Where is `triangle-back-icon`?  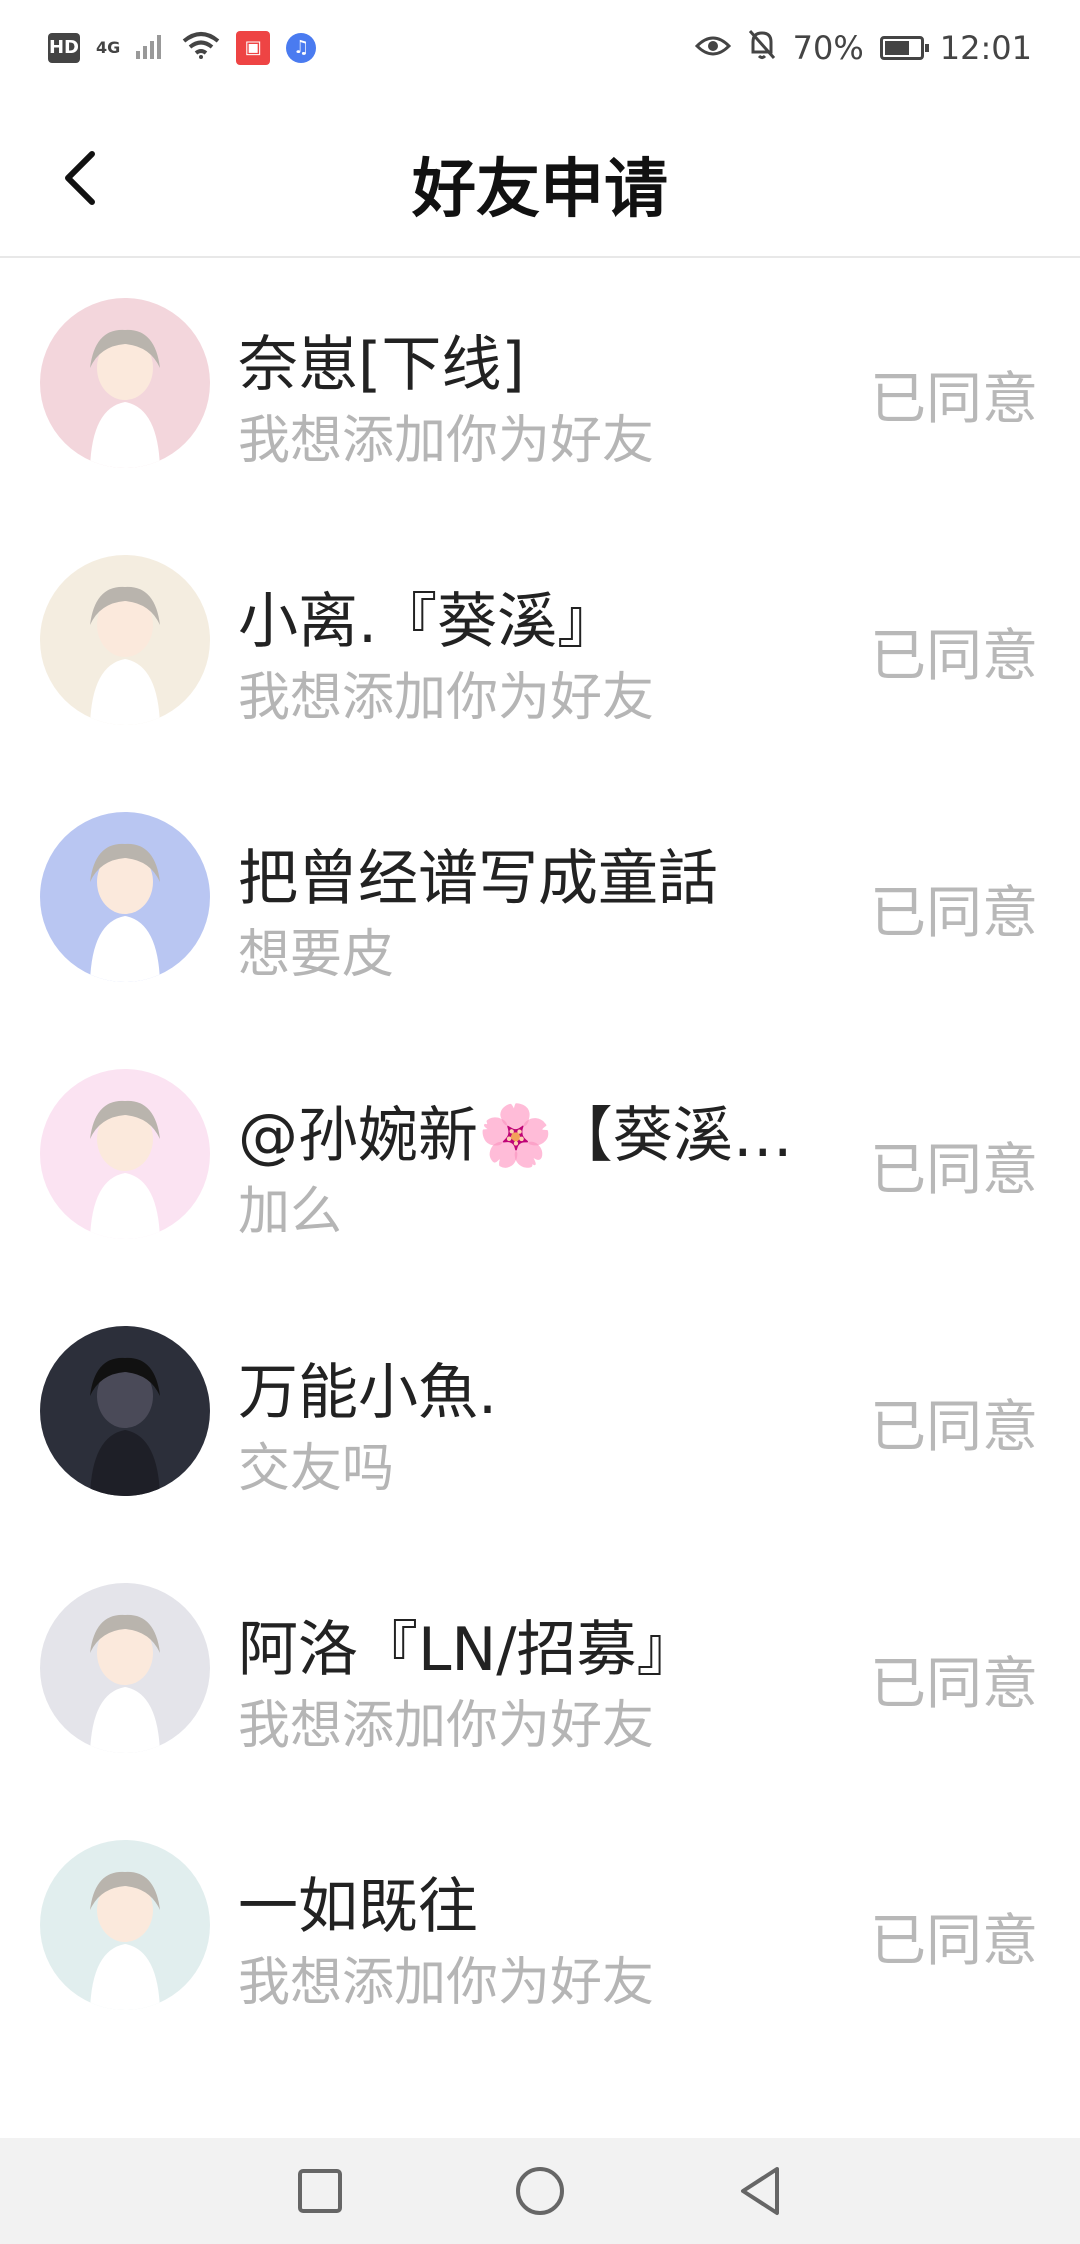
triangle-back-icon is located at coordinates (760, 2191).